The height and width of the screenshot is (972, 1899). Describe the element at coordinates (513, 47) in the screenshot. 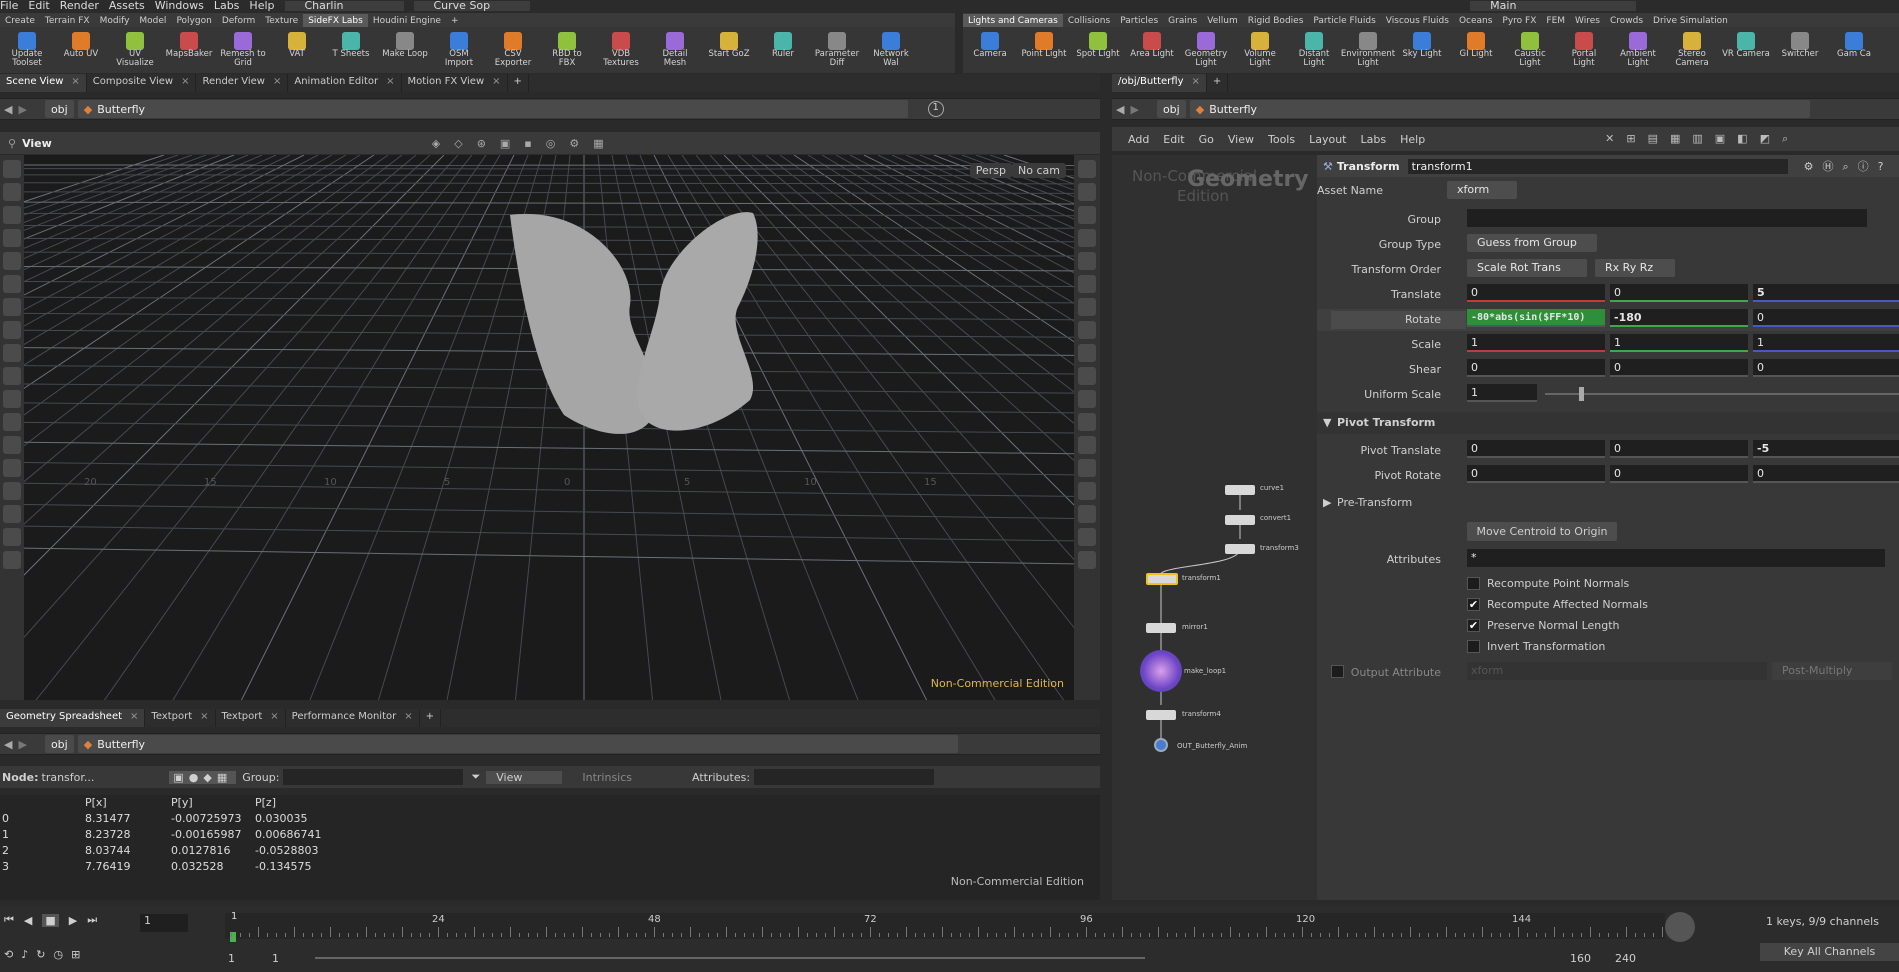

I see `shelf-left-tool: CSV Exporter` at that location.